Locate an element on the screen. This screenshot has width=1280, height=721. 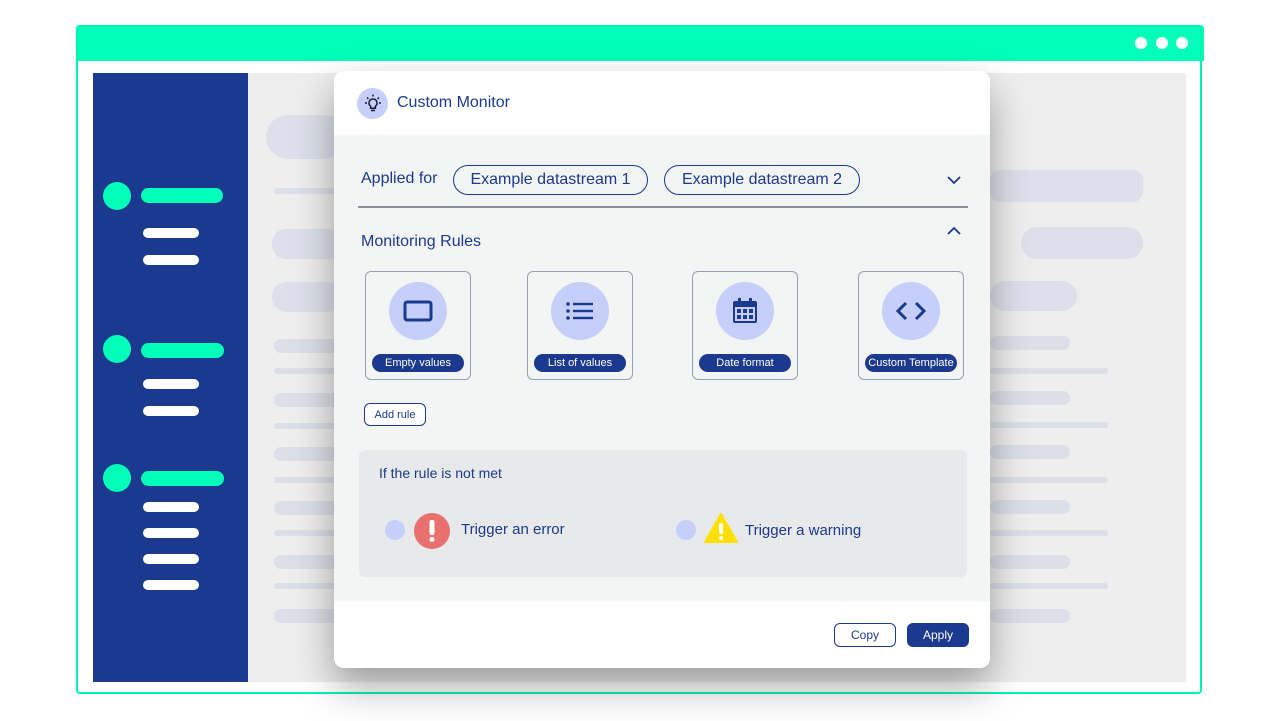
code-icon is located at coordinates (911, 311).